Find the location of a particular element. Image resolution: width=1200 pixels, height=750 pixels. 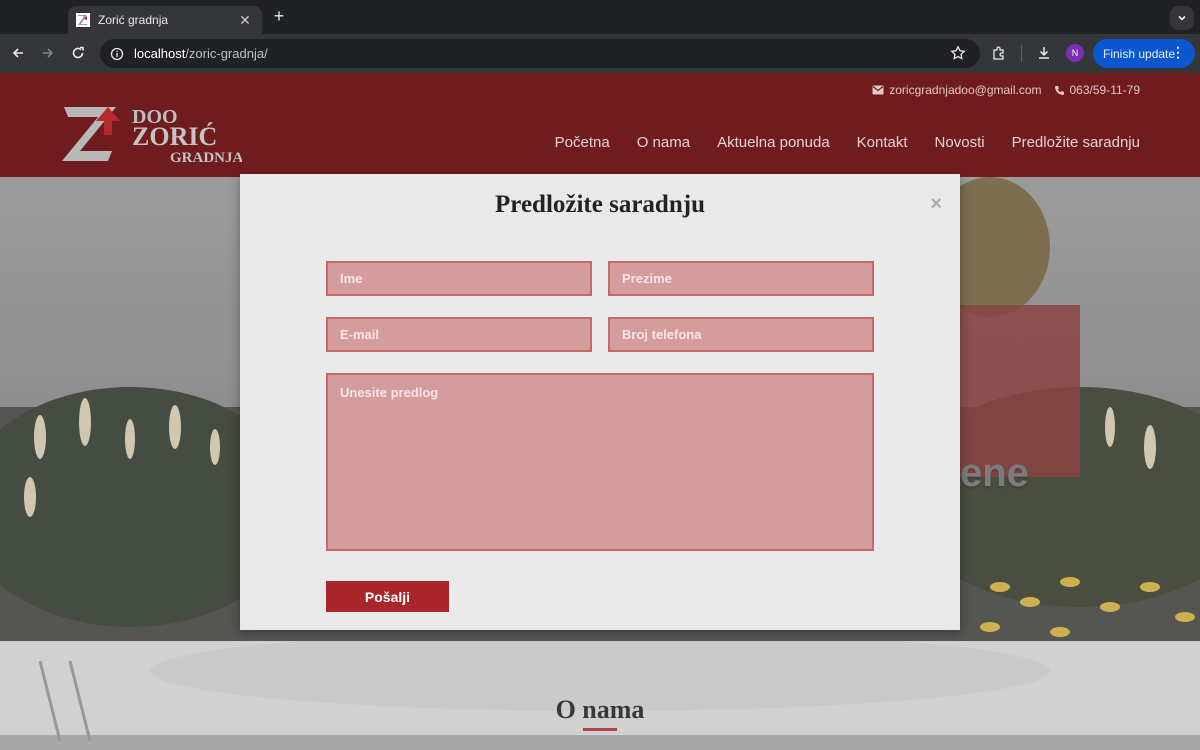

download-icon is located at coordinates (1044, 53).